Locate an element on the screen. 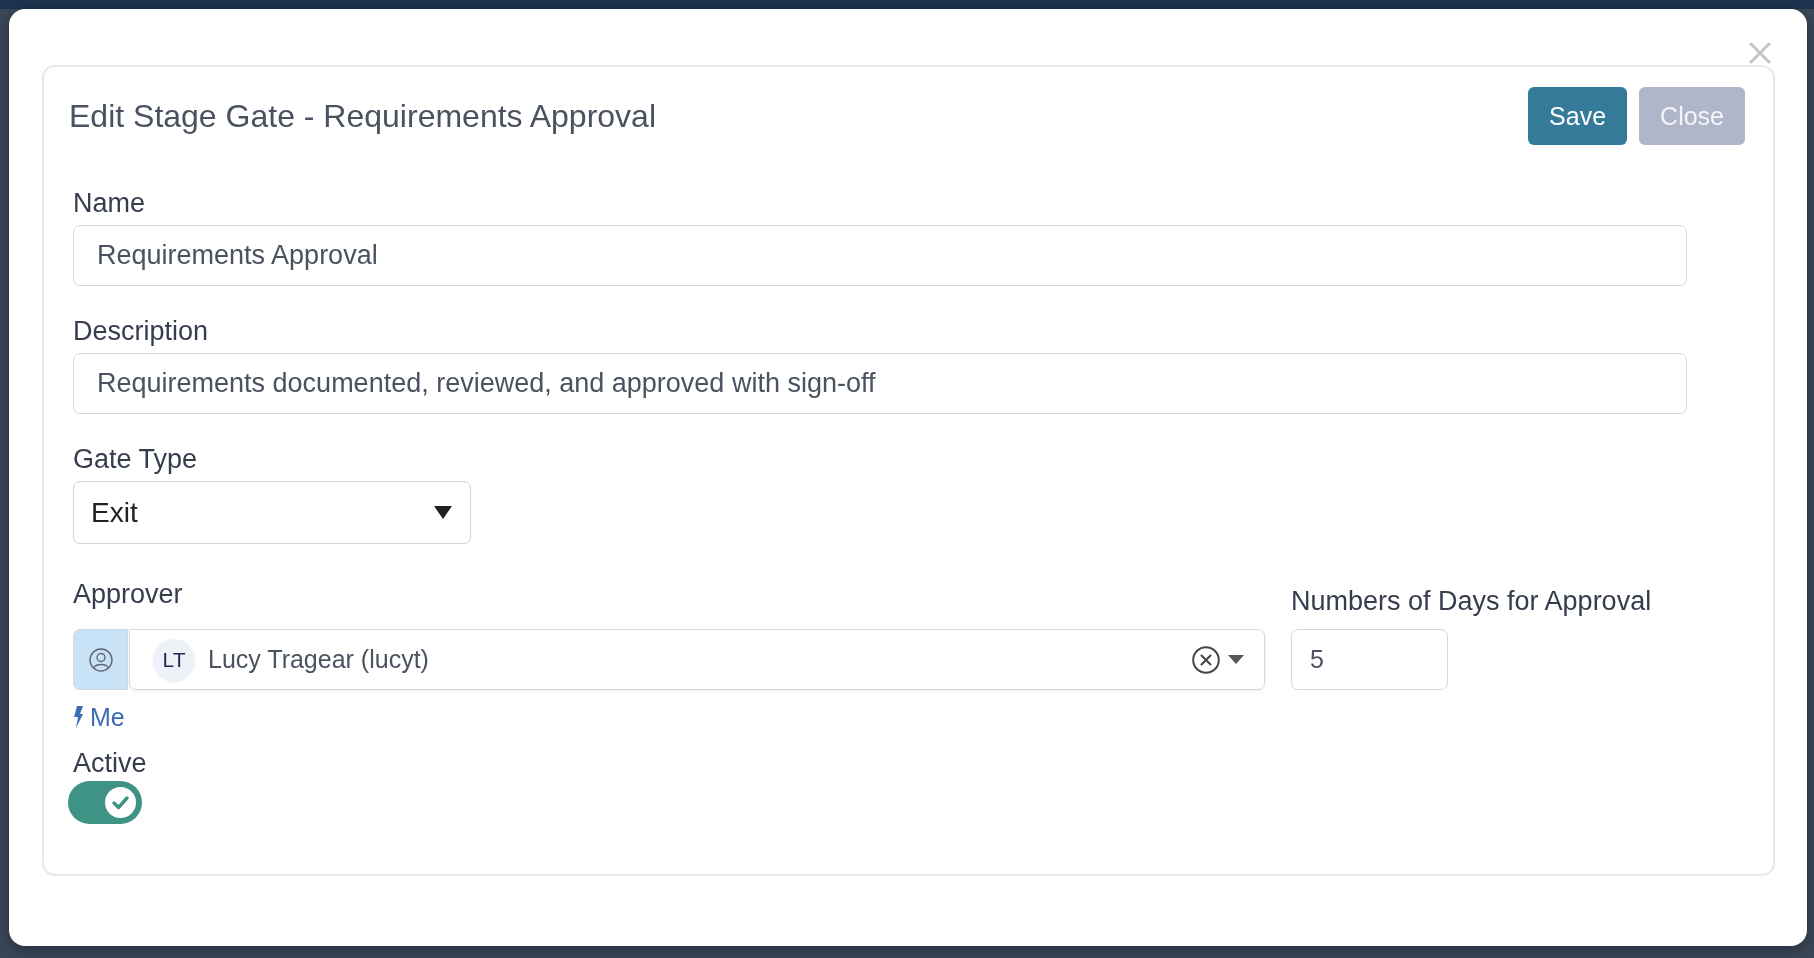 The image size is (1814, 958). gate-type-select: Exit is located at coordinates (272, 512).